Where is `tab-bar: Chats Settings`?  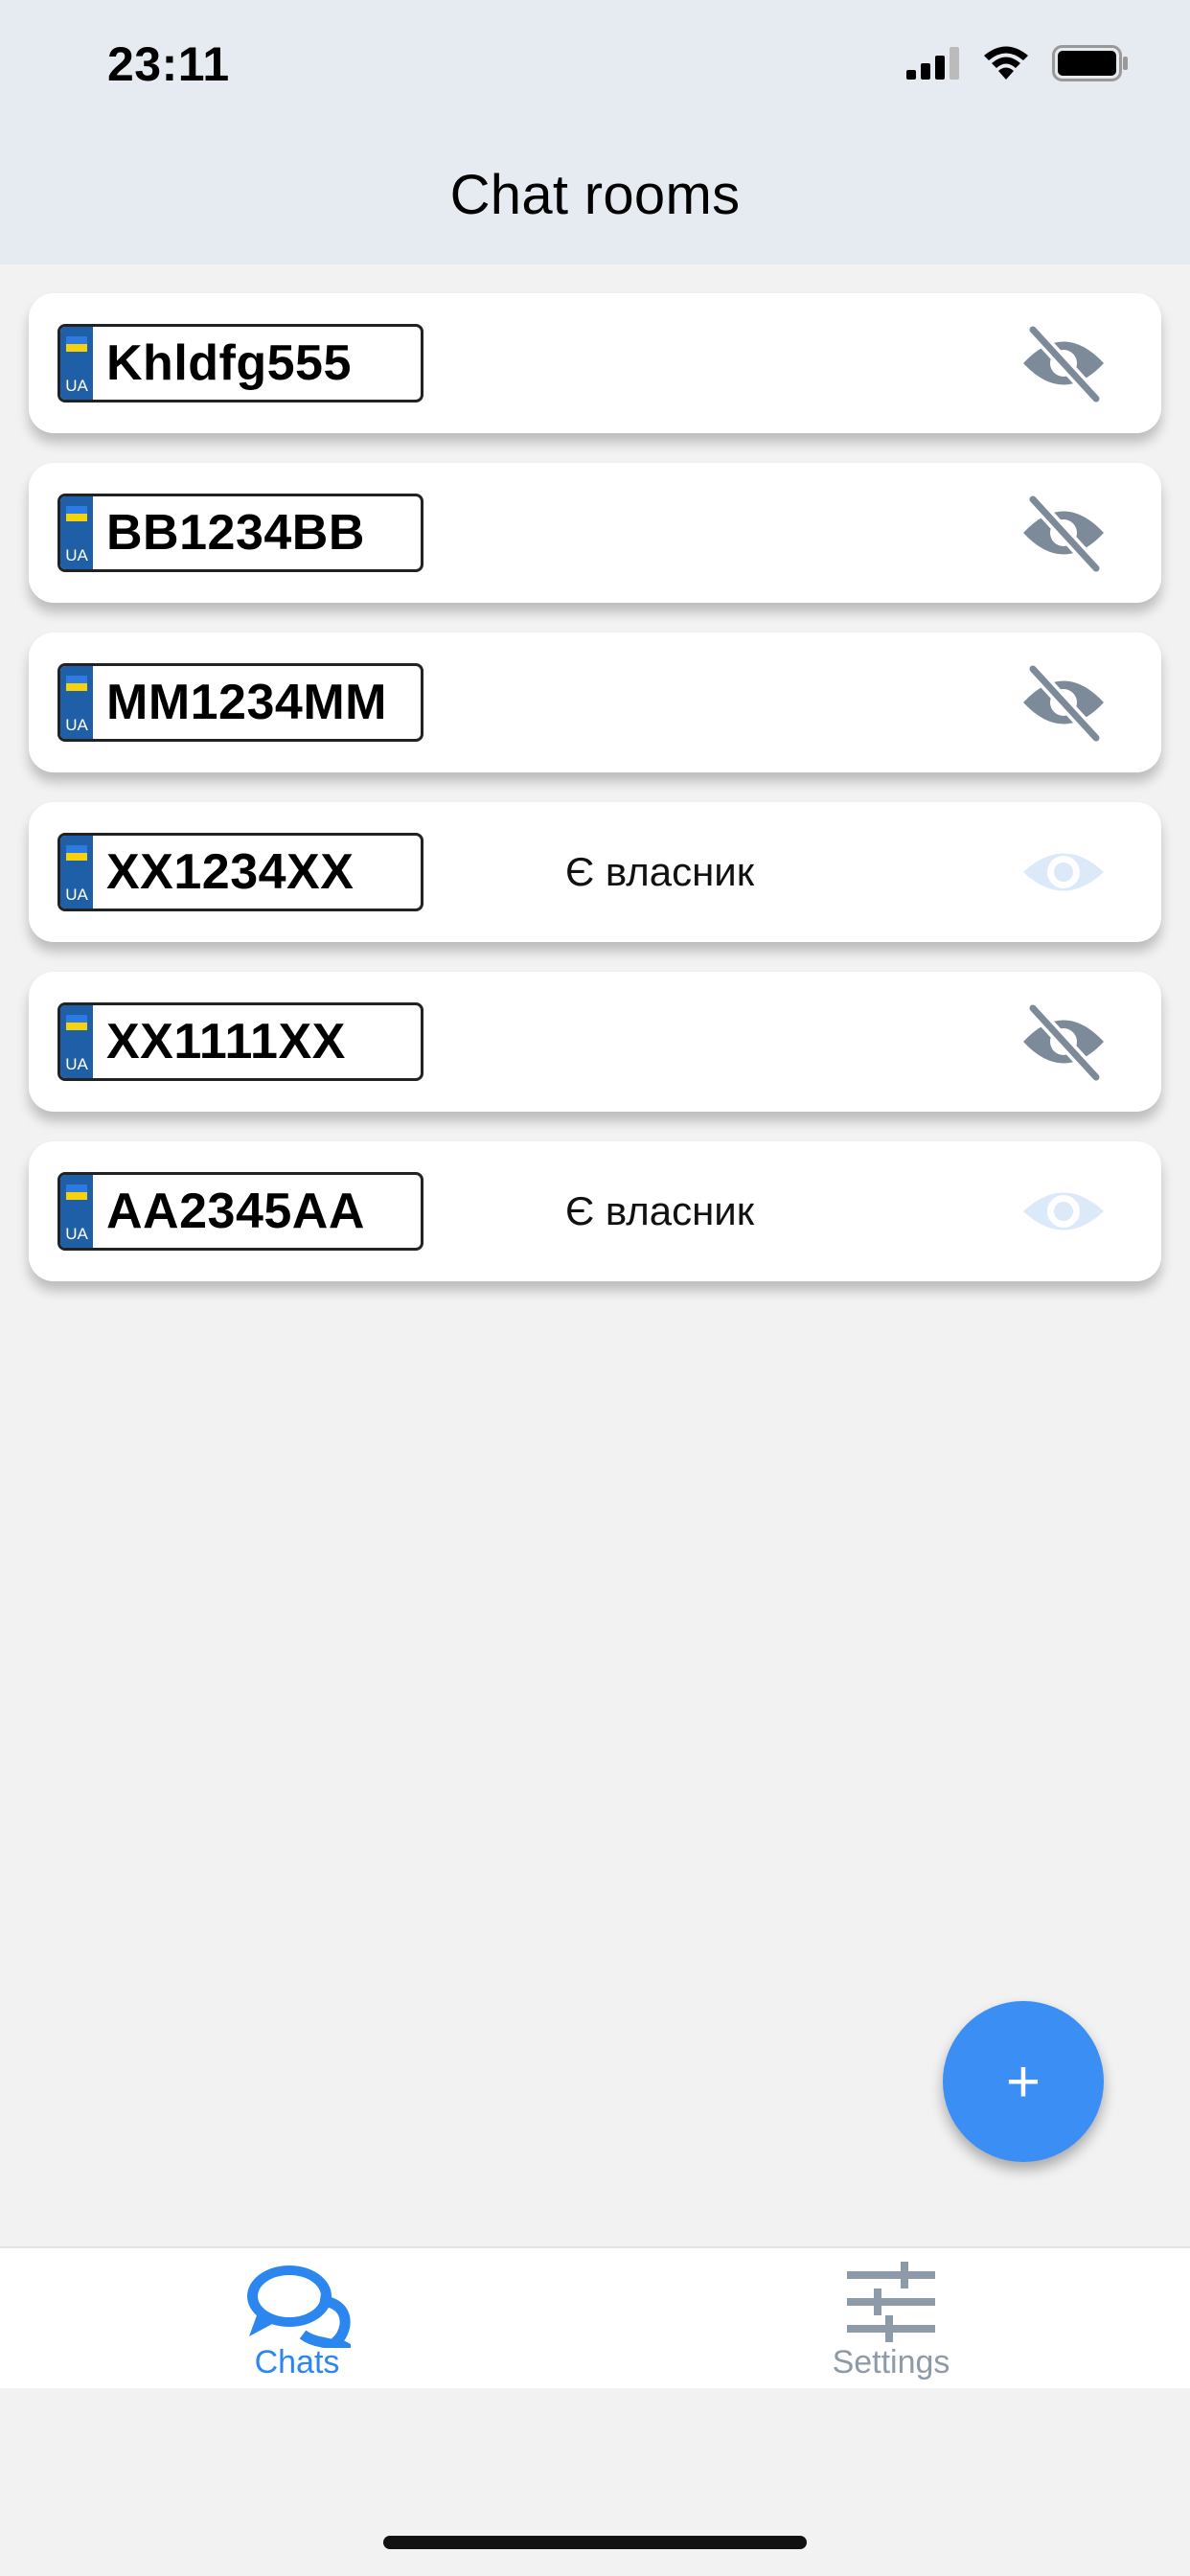
tab-bar: Chats Settings is located at coordinates (595, 2317).